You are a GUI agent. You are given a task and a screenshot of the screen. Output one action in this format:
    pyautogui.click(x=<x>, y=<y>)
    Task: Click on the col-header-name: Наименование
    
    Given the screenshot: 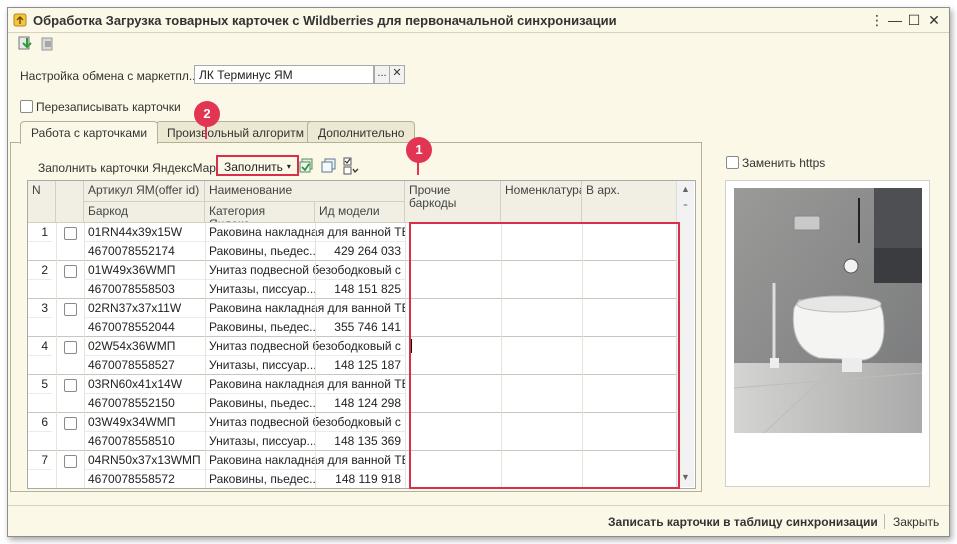 What is the action you would take?
    pyautogui.click(x=305, y=191)
    